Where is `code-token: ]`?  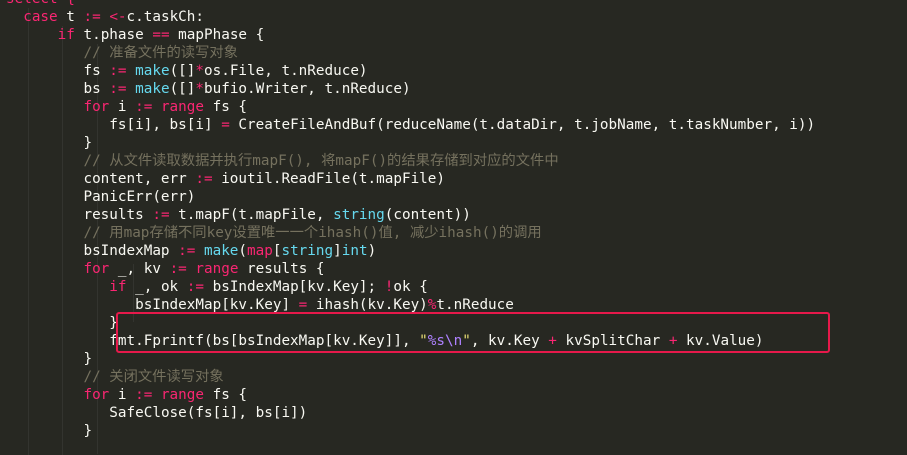 code-token: ] is located at coordinates (337, 251).